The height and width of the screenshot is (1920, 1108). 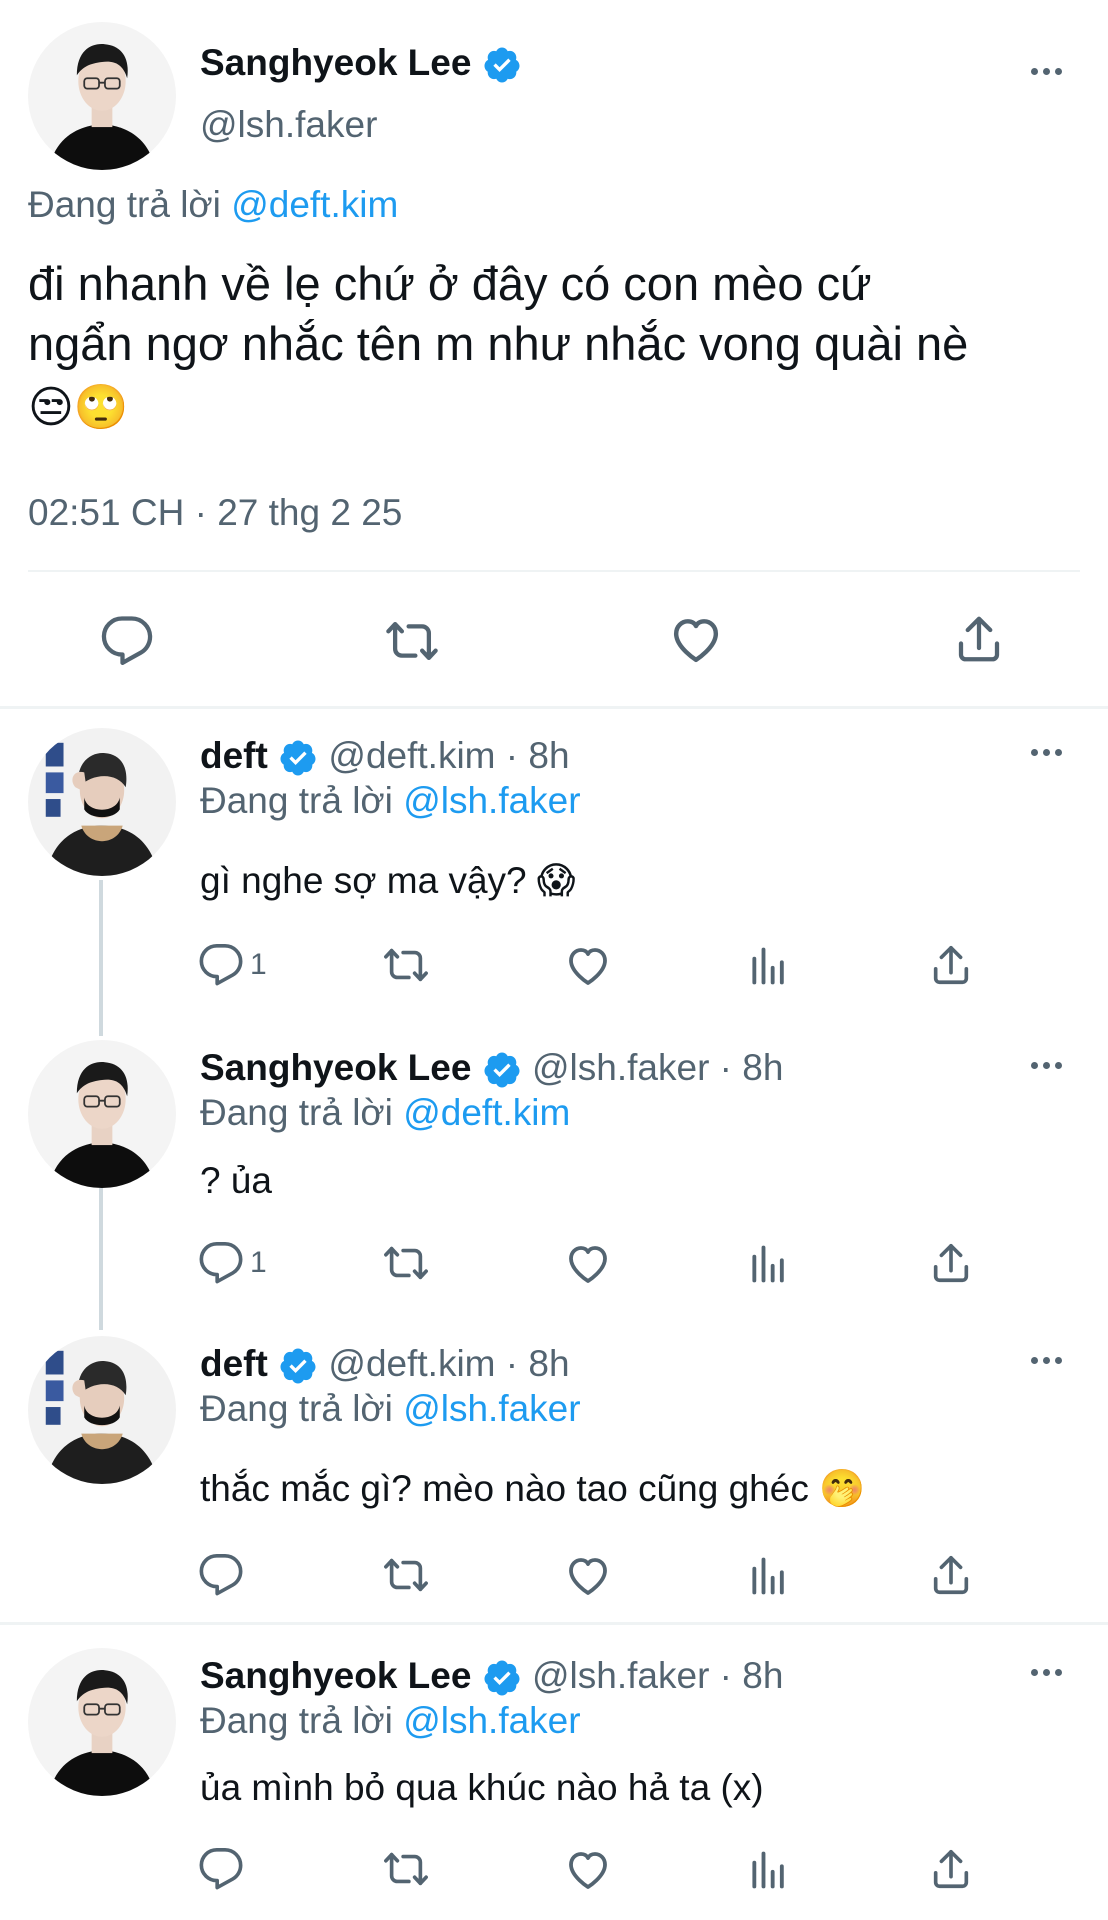 What do you see at coordinates (215, 513) in the screenshot?
I see `tweet-timestamp: 02:51 CH · 27 thg 2 25` at bounding box center [215, 513].